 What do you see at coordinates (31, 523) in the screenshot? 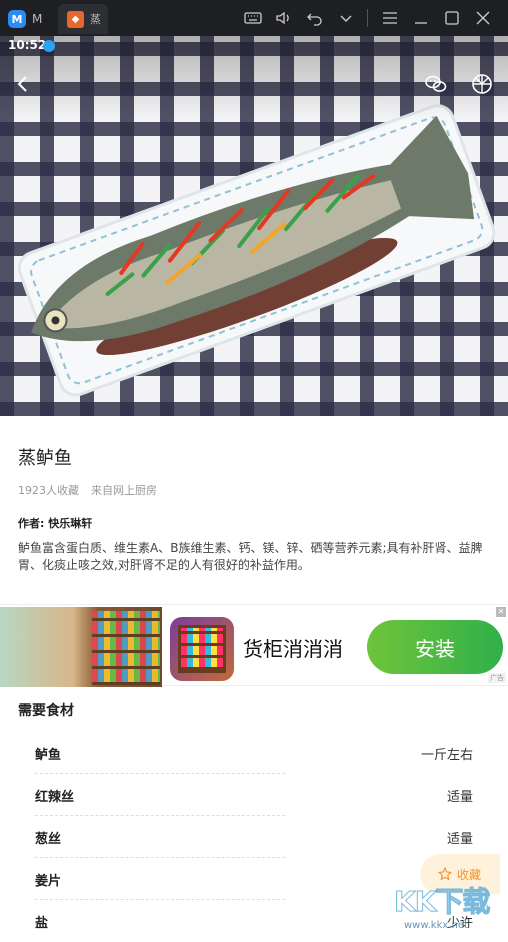
I see `author-label: 作者:` at bounding box center [31, 523].